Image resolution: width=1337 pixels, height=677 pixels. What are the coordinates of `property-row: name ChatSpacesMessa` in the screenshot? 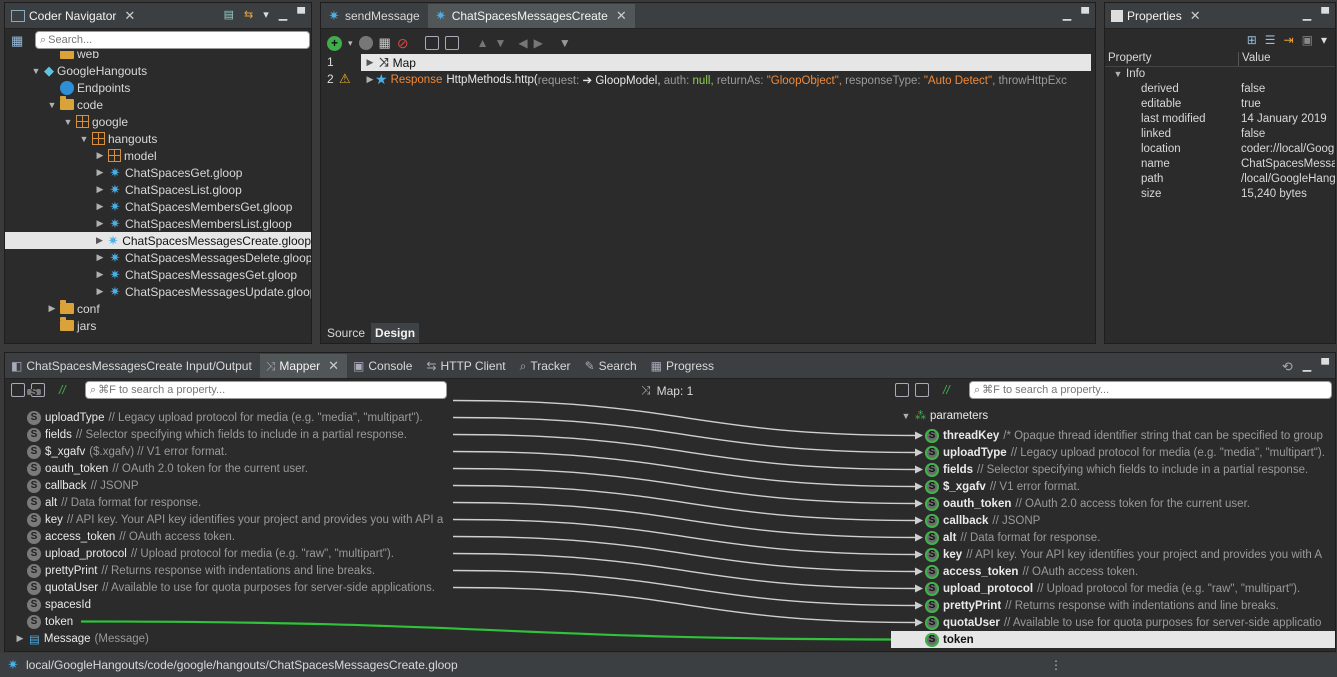 It's located at (1238, 165).